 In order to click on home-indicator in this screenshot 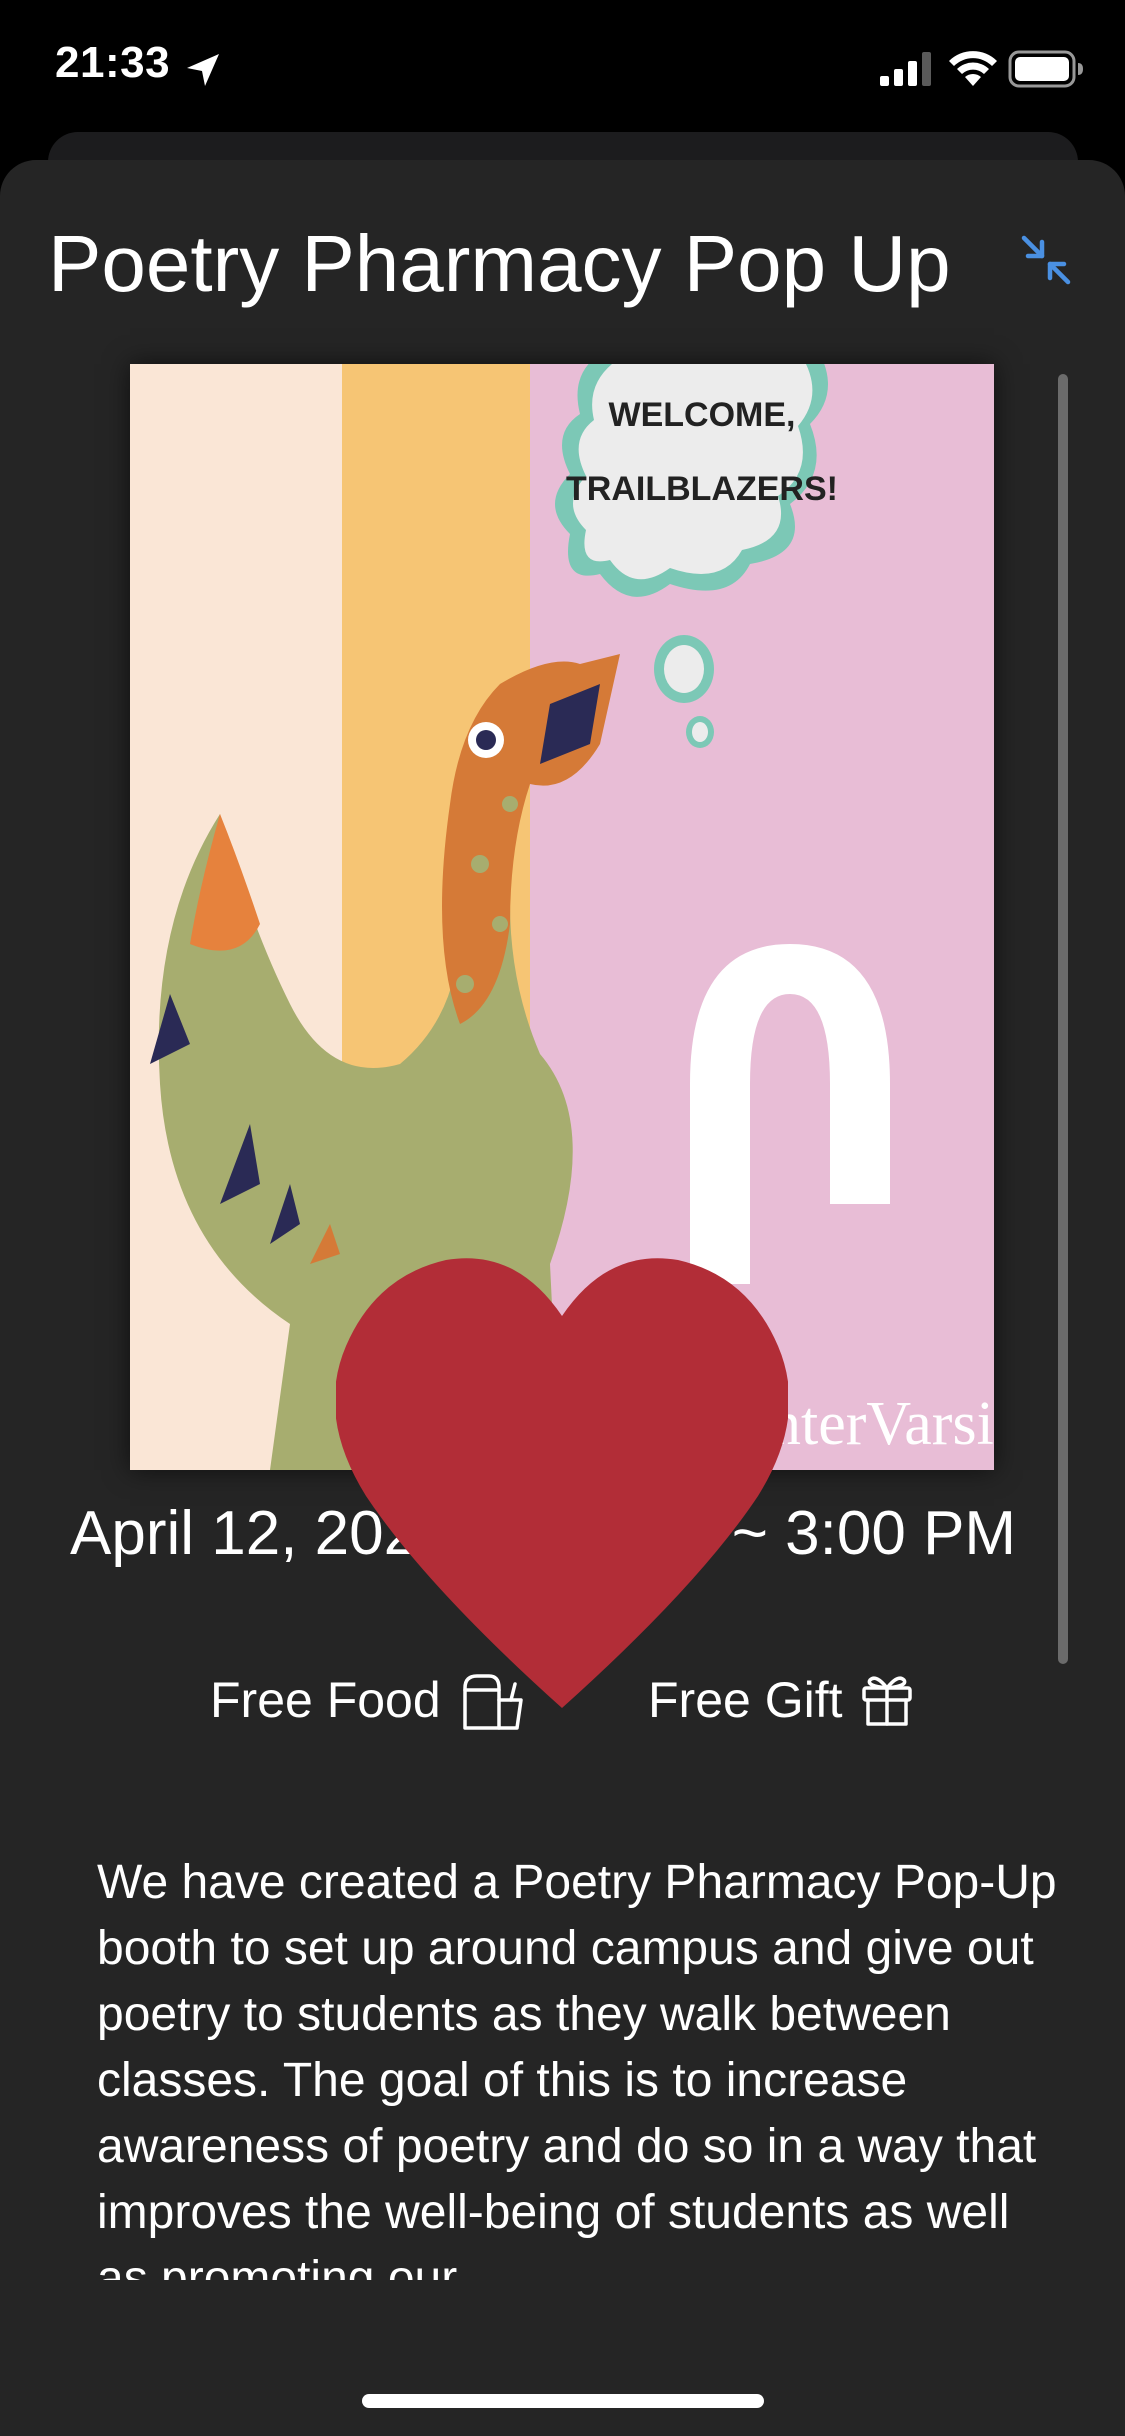, I will do `click(563, 2401)`.